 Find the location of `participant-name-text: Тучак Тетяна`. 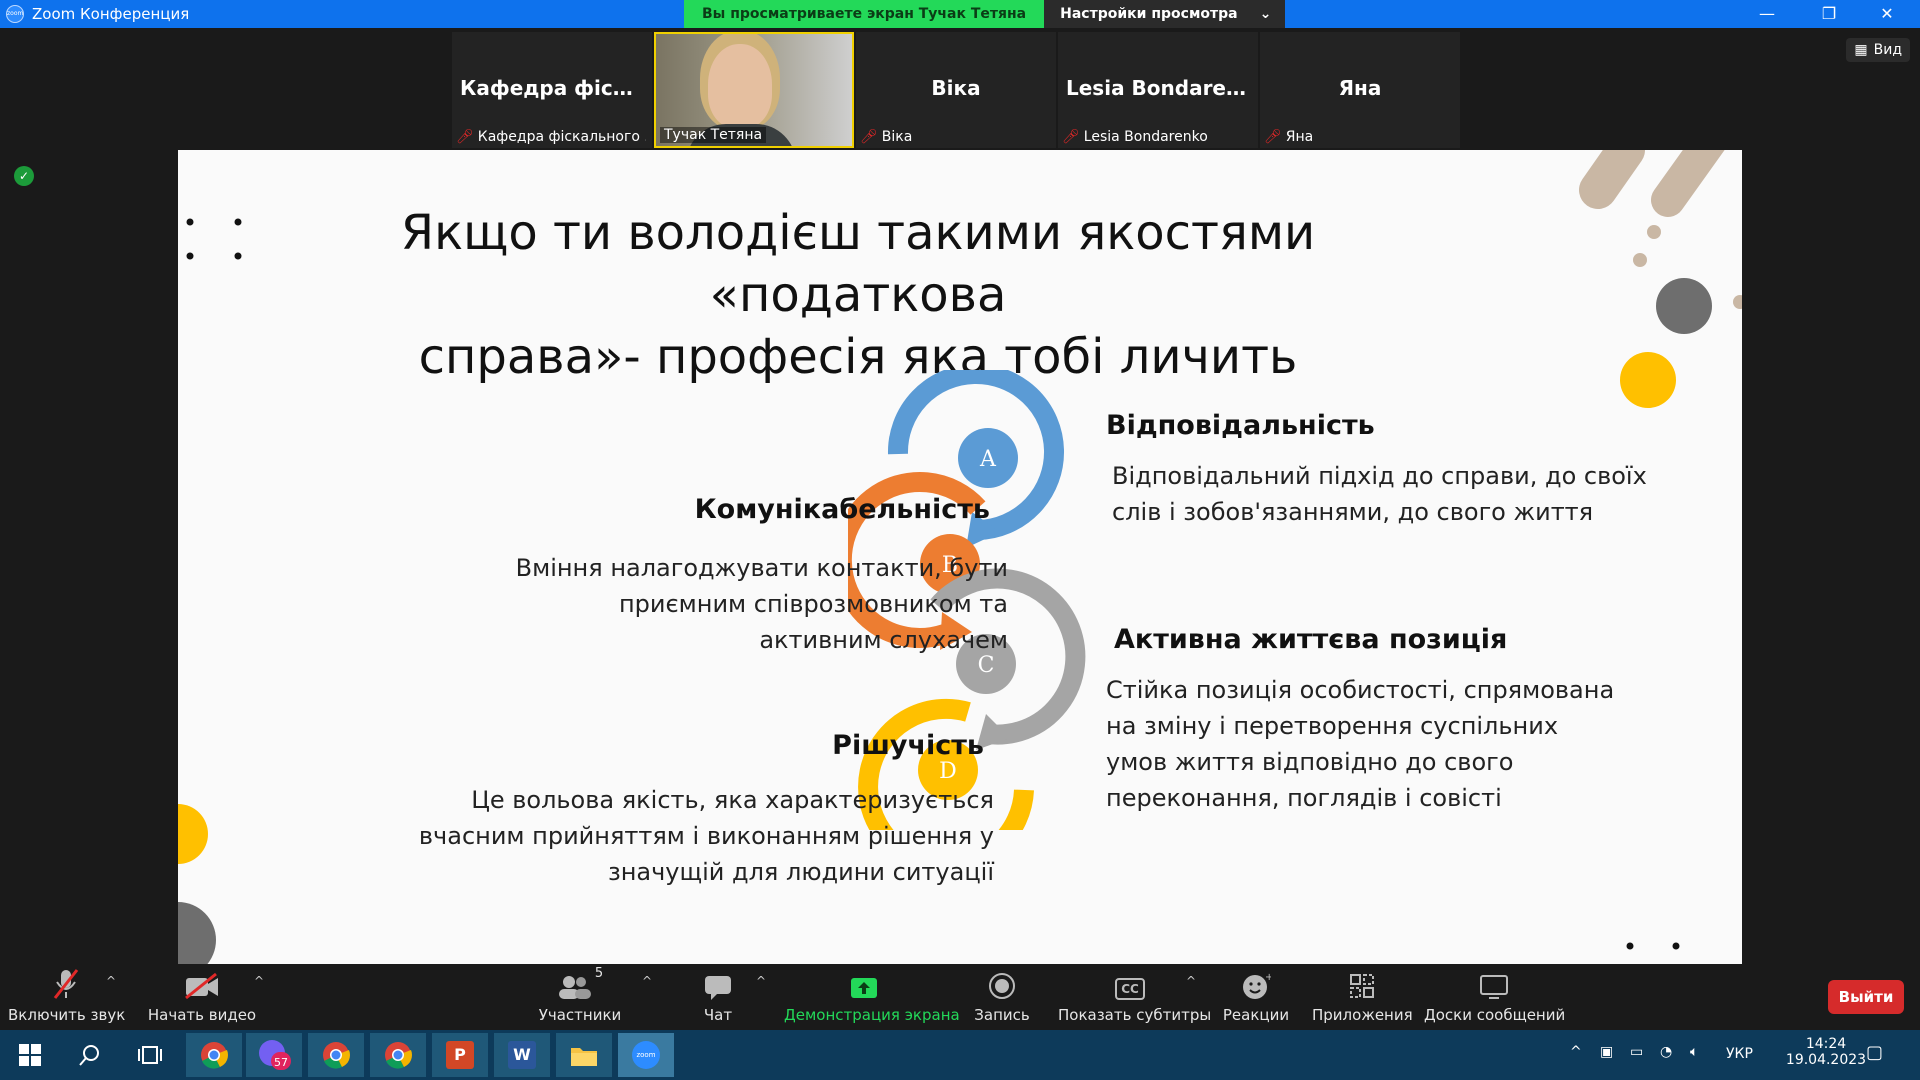

participant-name-text: Тучак Тетяна is located at coordinates (713, 135).